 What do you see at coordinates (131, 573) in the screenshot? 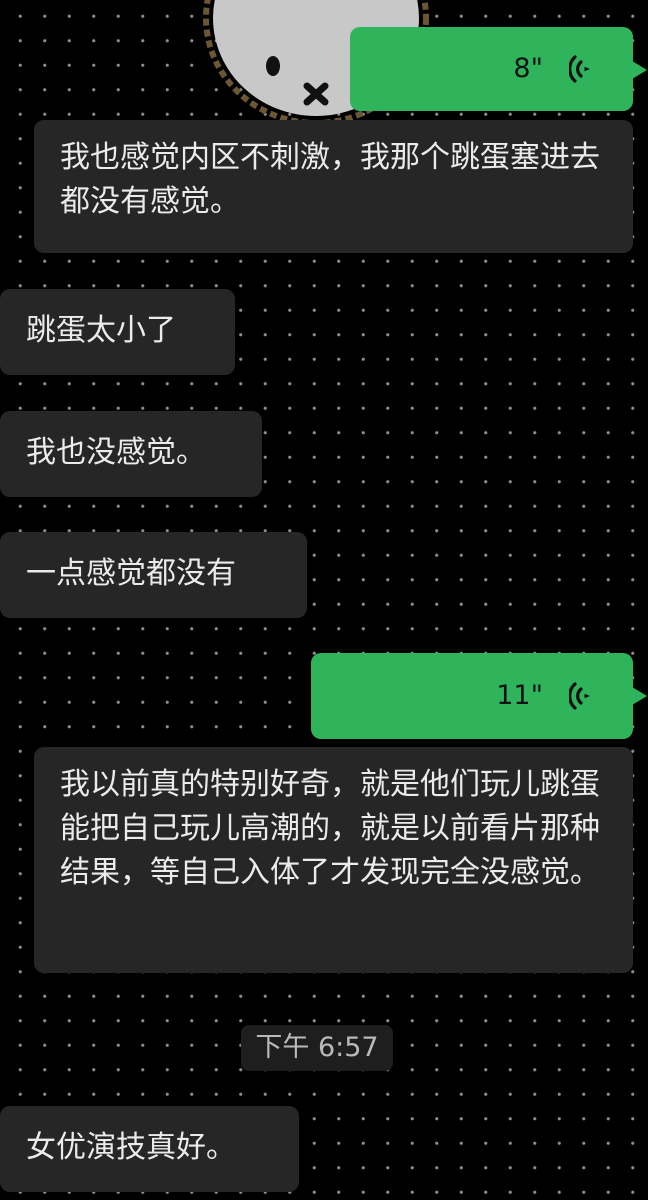
I see `message-text: 一点感觉都没有` at bounding box center [131, 573].